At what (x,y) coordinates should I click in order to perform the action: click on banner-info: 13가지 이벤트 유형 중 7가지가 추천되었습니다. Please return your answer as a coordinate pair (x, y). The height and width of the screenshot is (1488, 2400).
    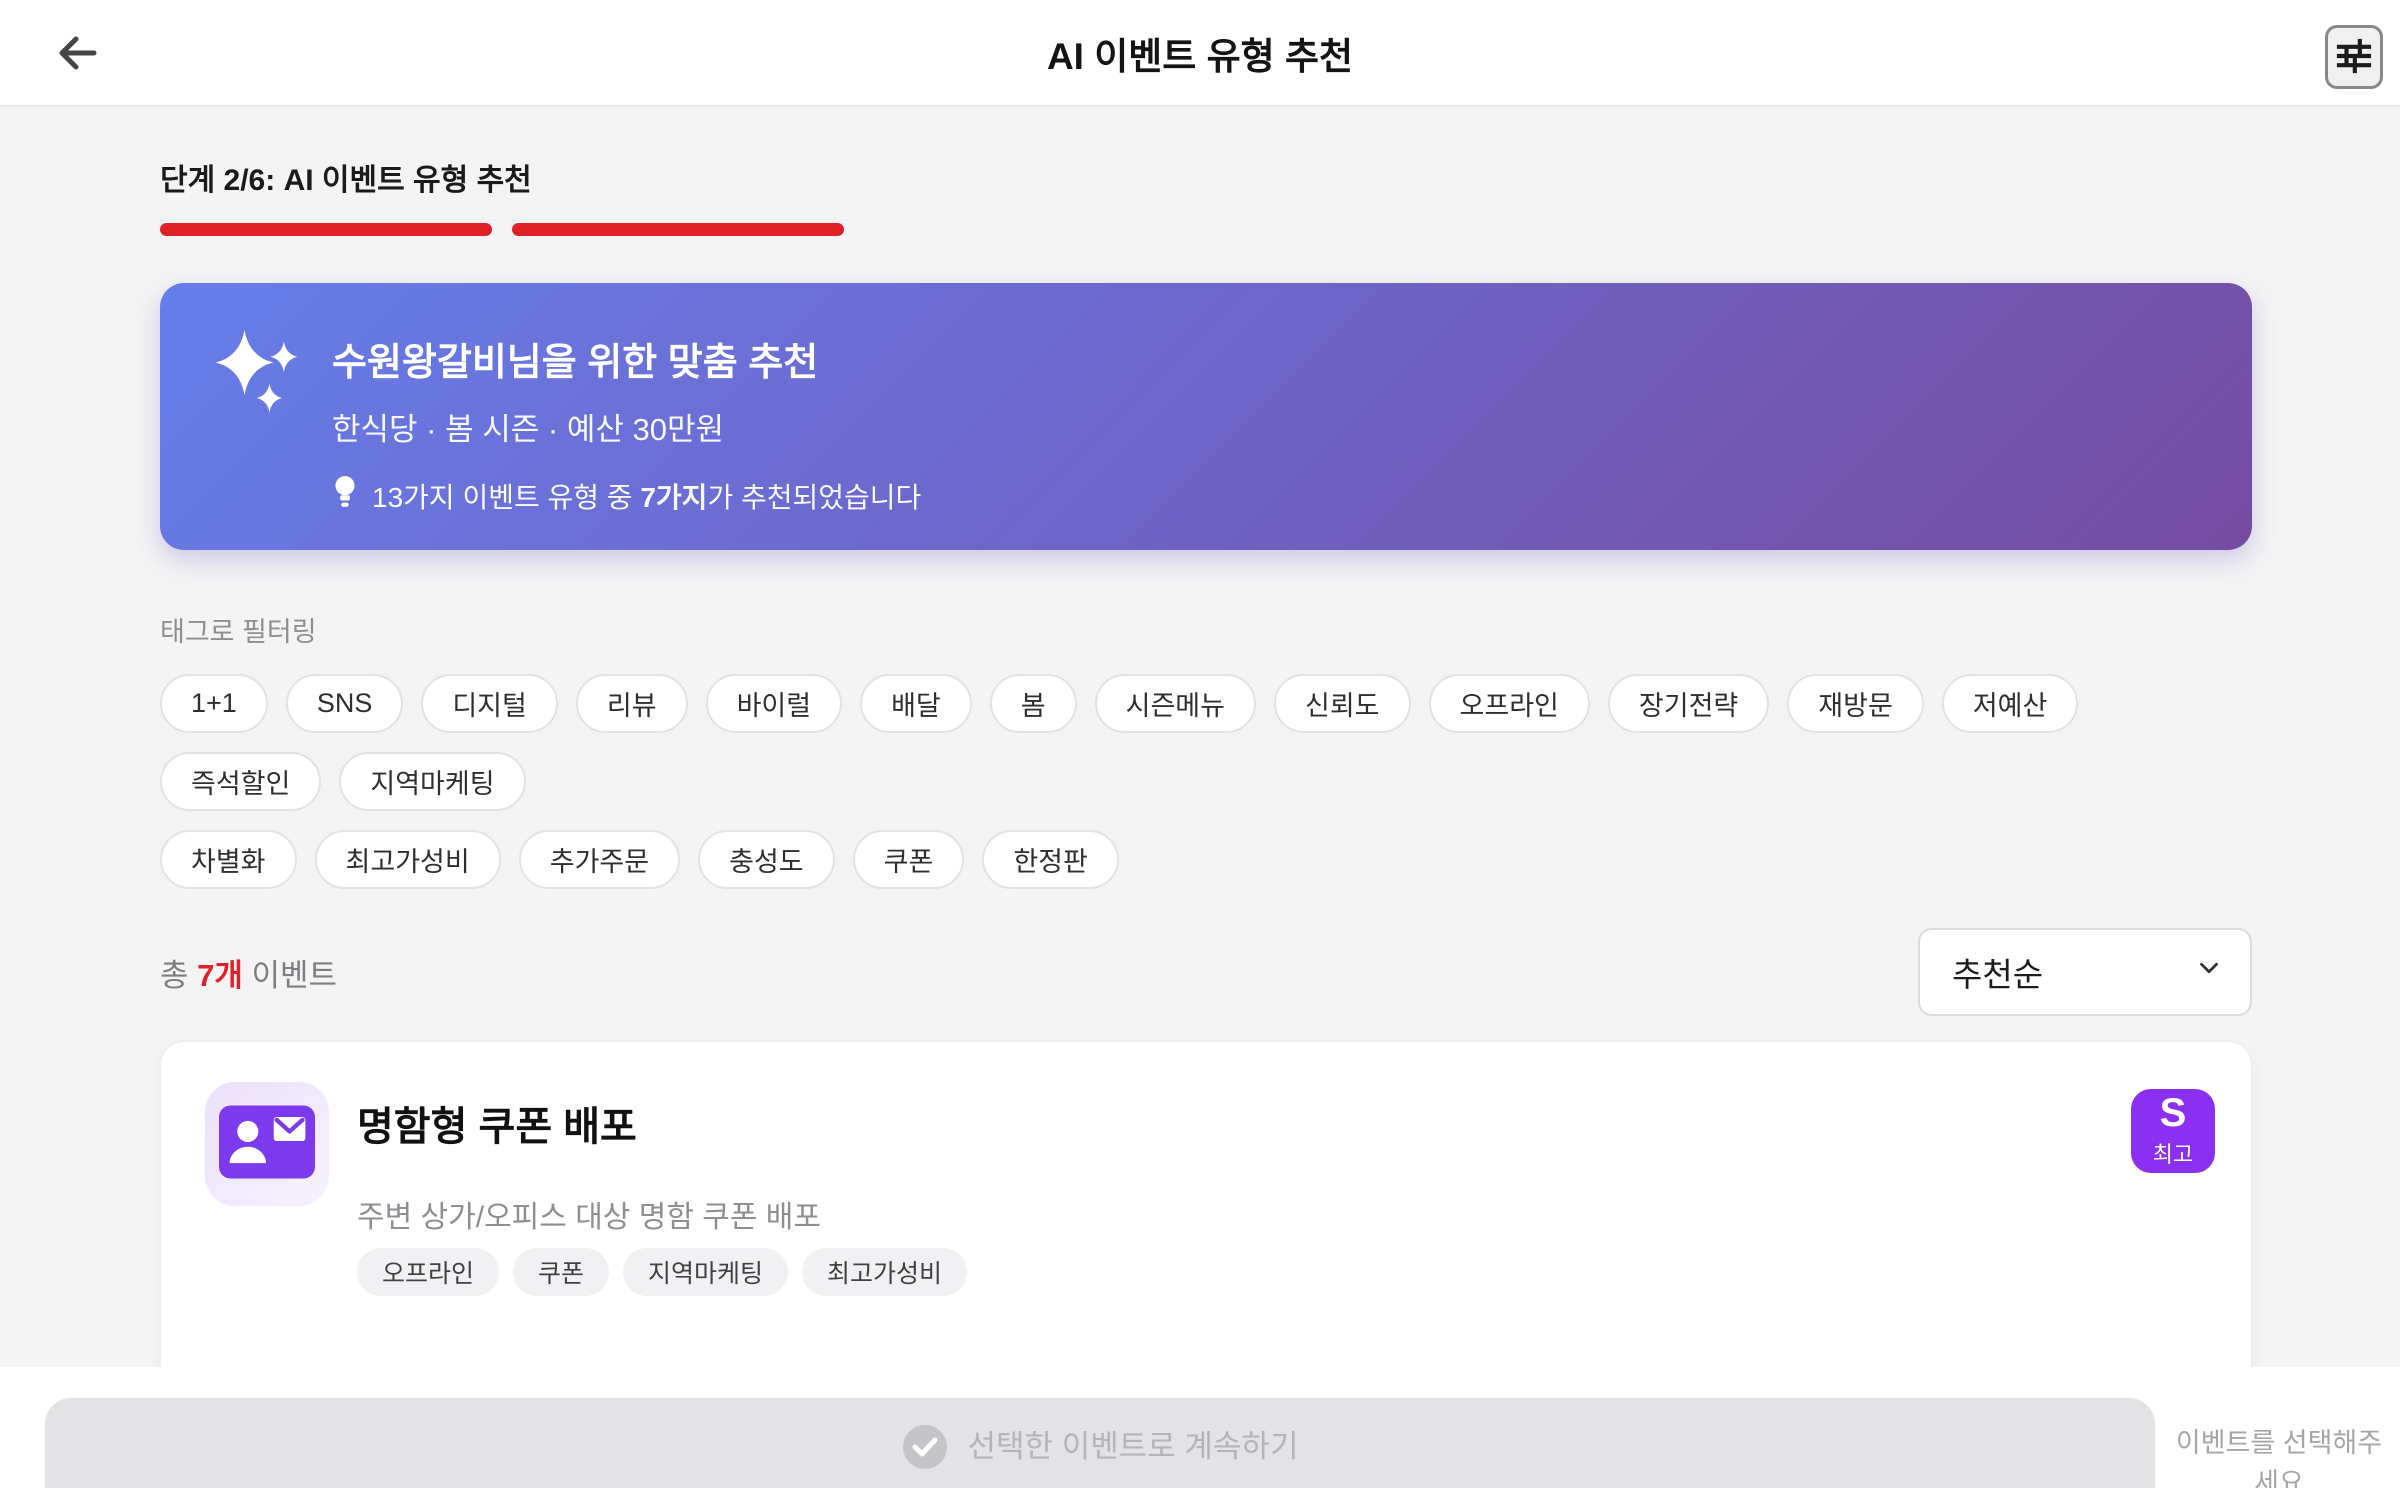
    Looking at the image, I should click on (626, 495).